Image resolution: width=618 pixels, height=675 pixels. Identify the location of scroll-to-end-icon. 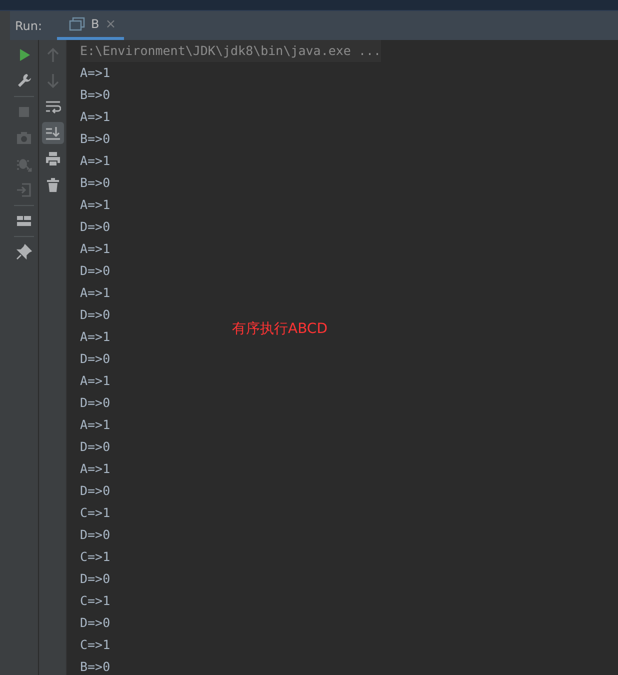
(53, 133).